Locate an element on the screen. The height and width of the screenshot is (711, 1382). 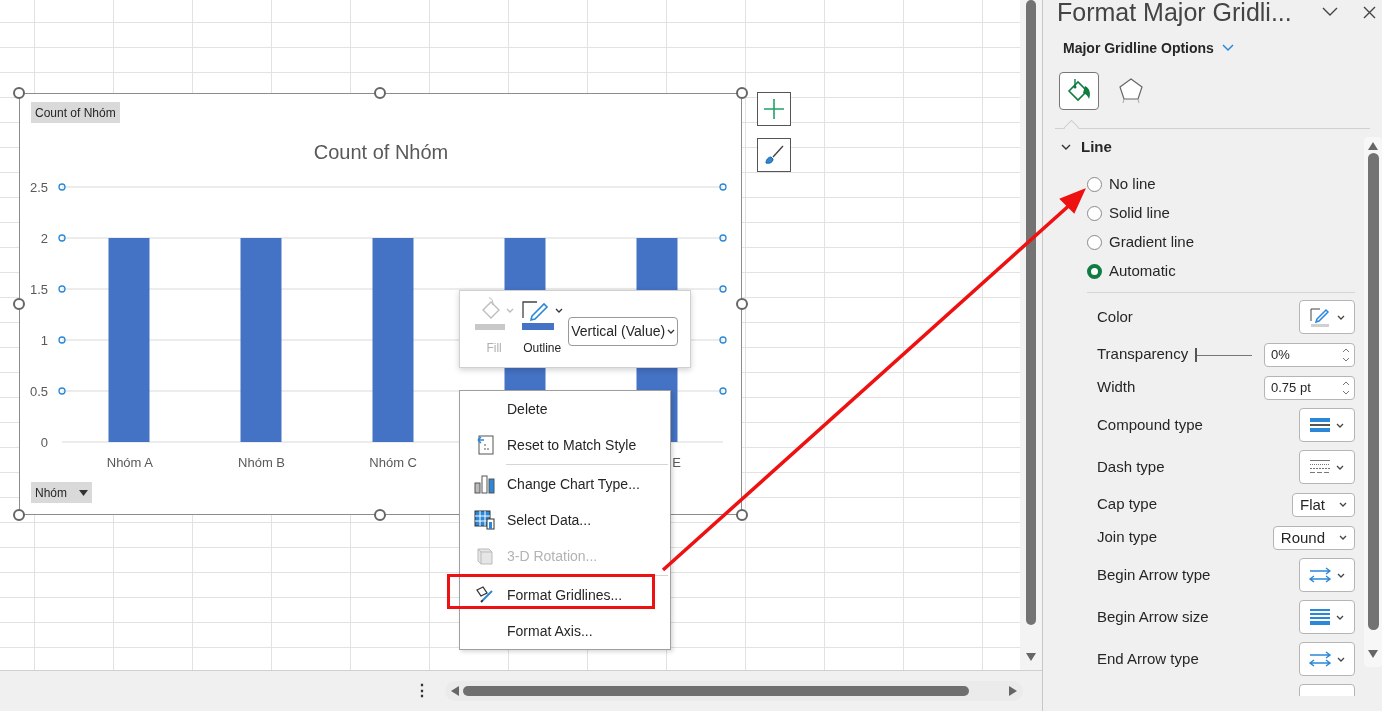
property-label: Color is located at coordinates (1115, 316).